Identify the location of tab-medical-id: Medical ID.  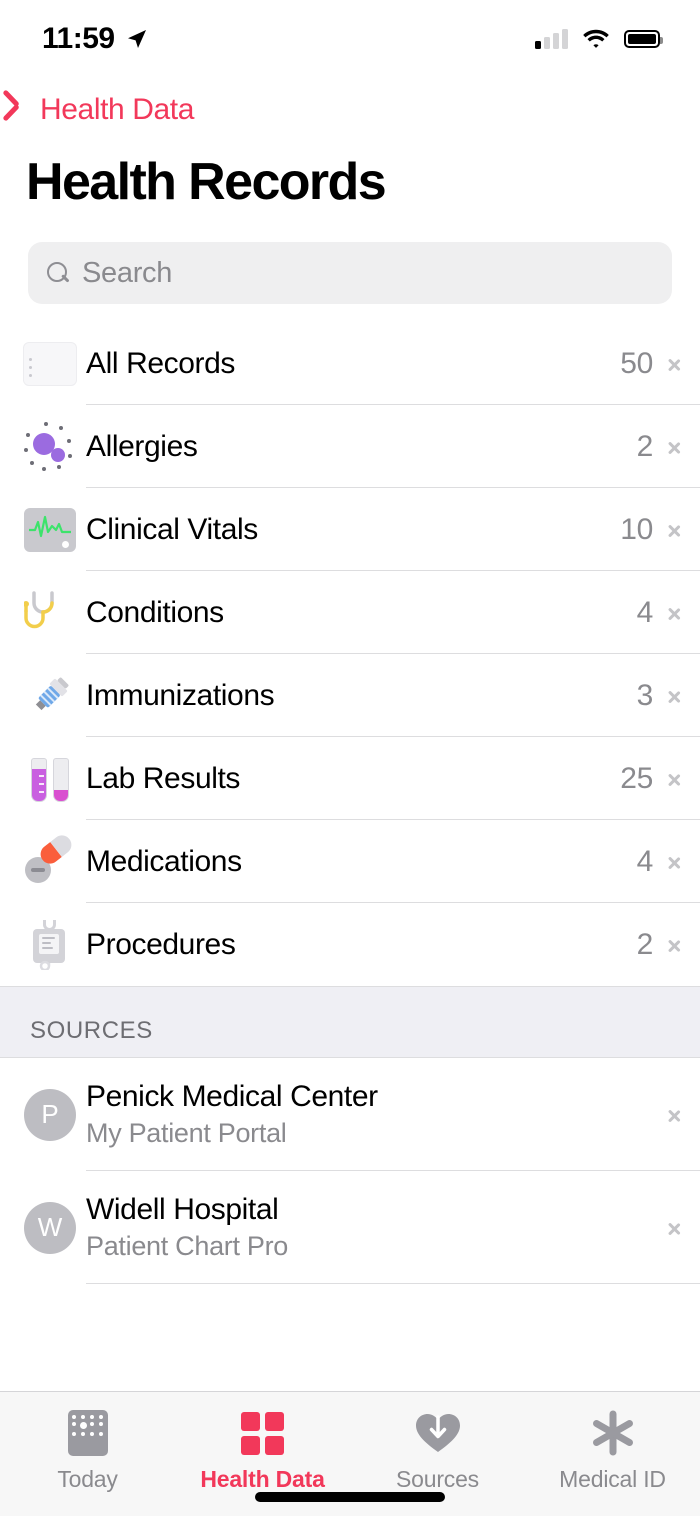
(612, 1454).